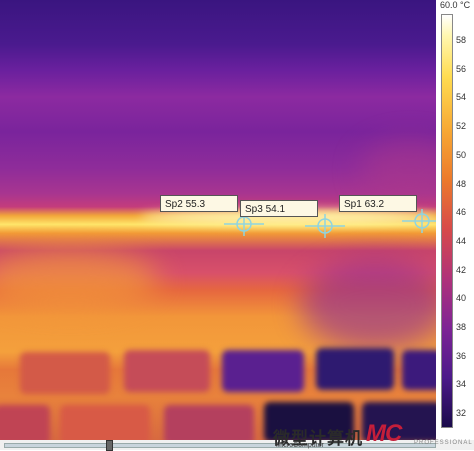 Image resolution: width=474 pixels, height=451 pixels. What do you see at coordinates (443, 443) in the screenshot?
I see `mc-logo-sub: PROFESSIONAL` at bounding box center [443, 443].